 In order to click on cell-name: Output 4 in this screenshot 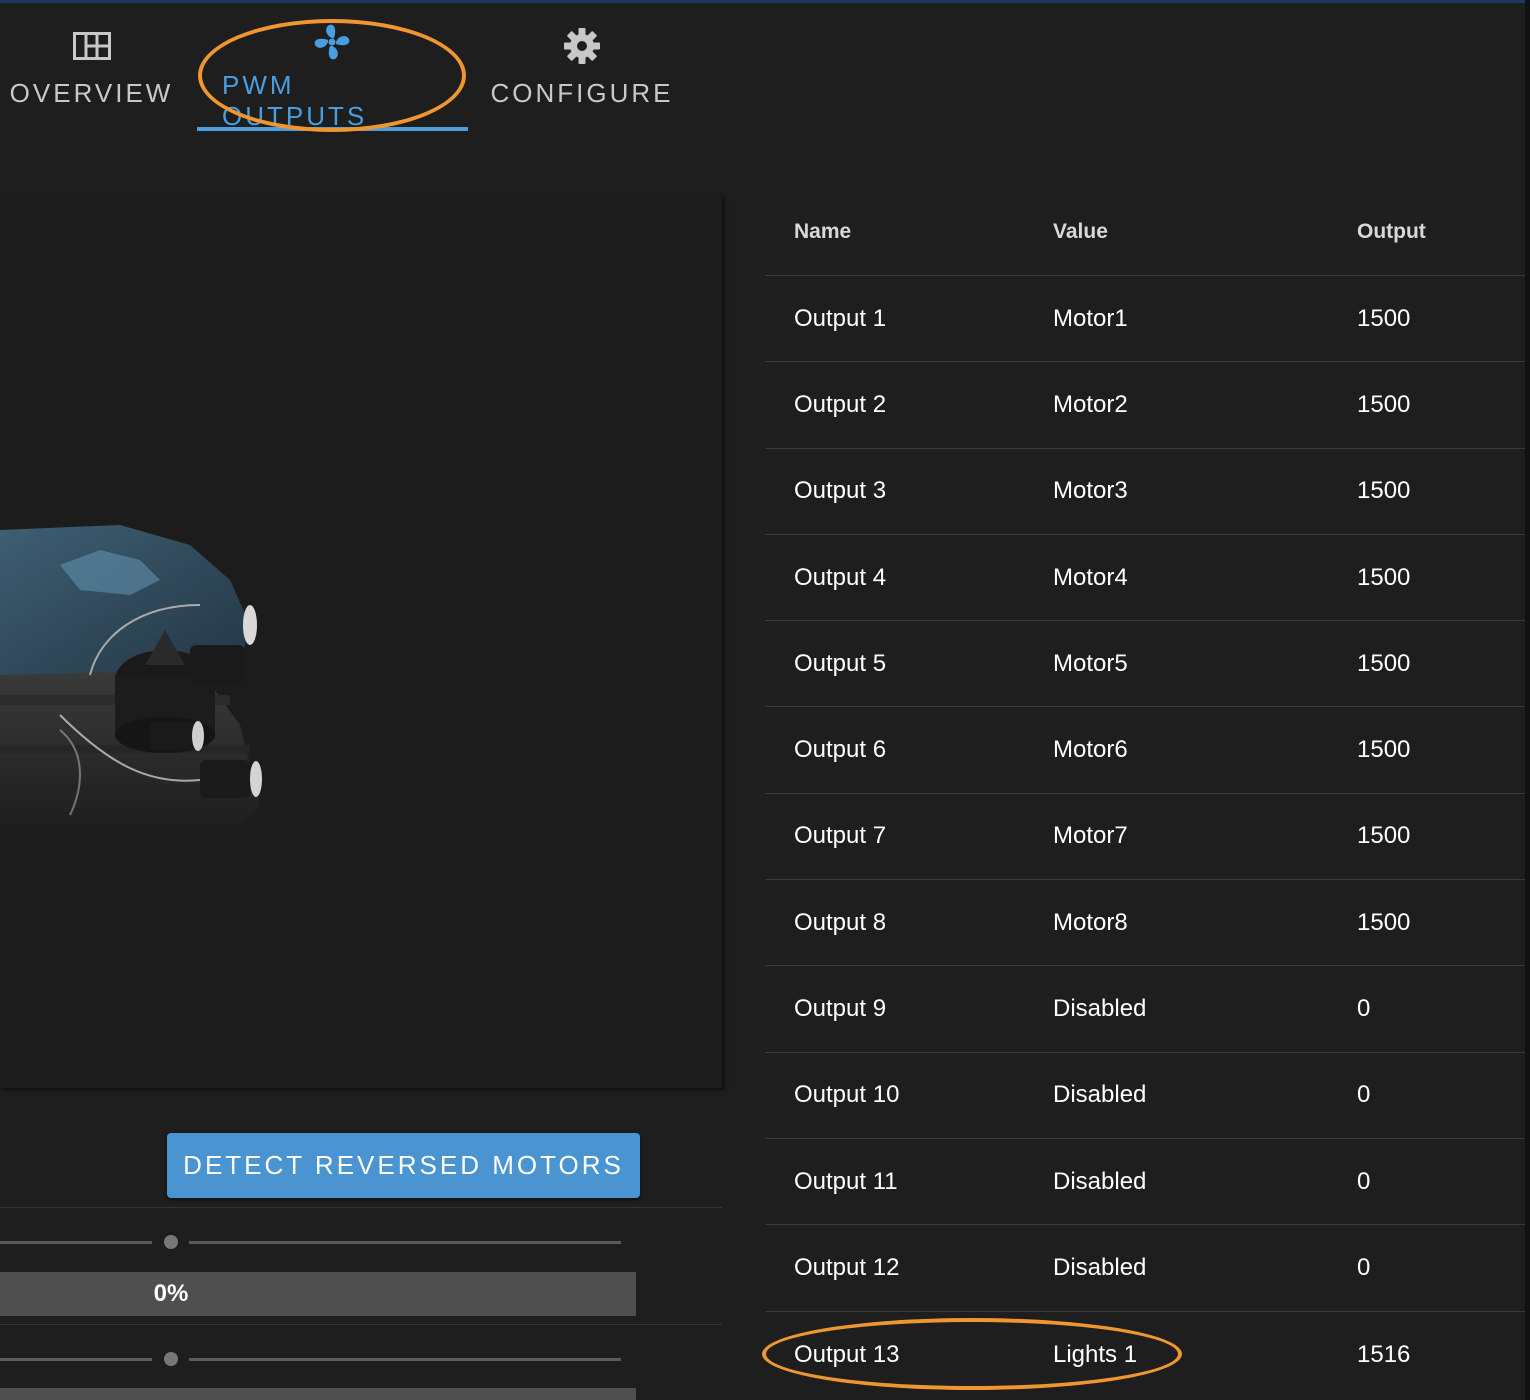, I will do `click(840, 577)`.